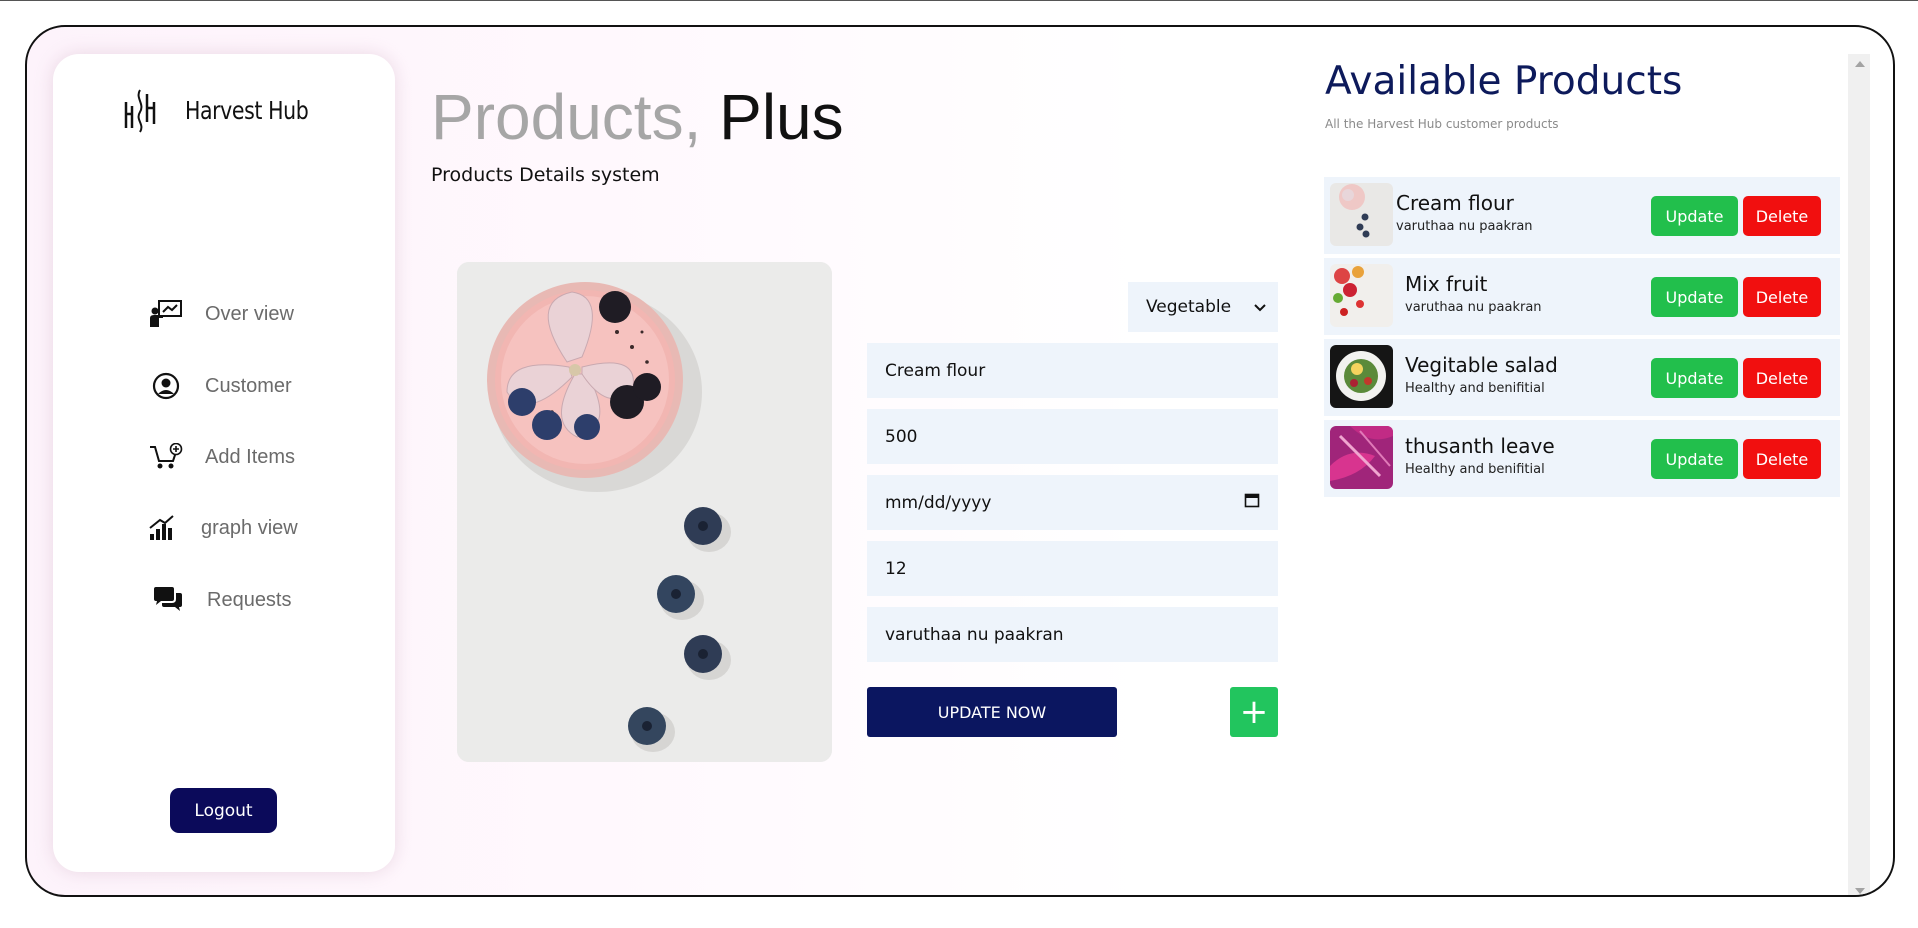 This screenshot has width=1918, height=928. Describe the element at coordinates (249, 599) in the screenshot. I see `sidebar-item-label: Requests` at that location.